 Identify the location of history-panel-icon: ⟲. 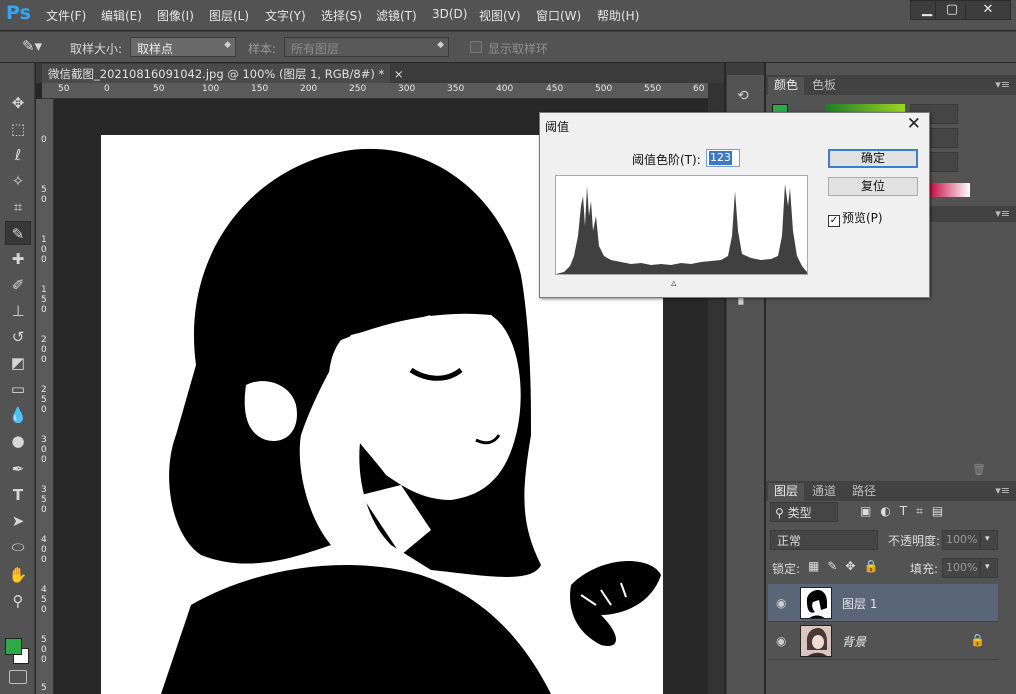
(743, 96).